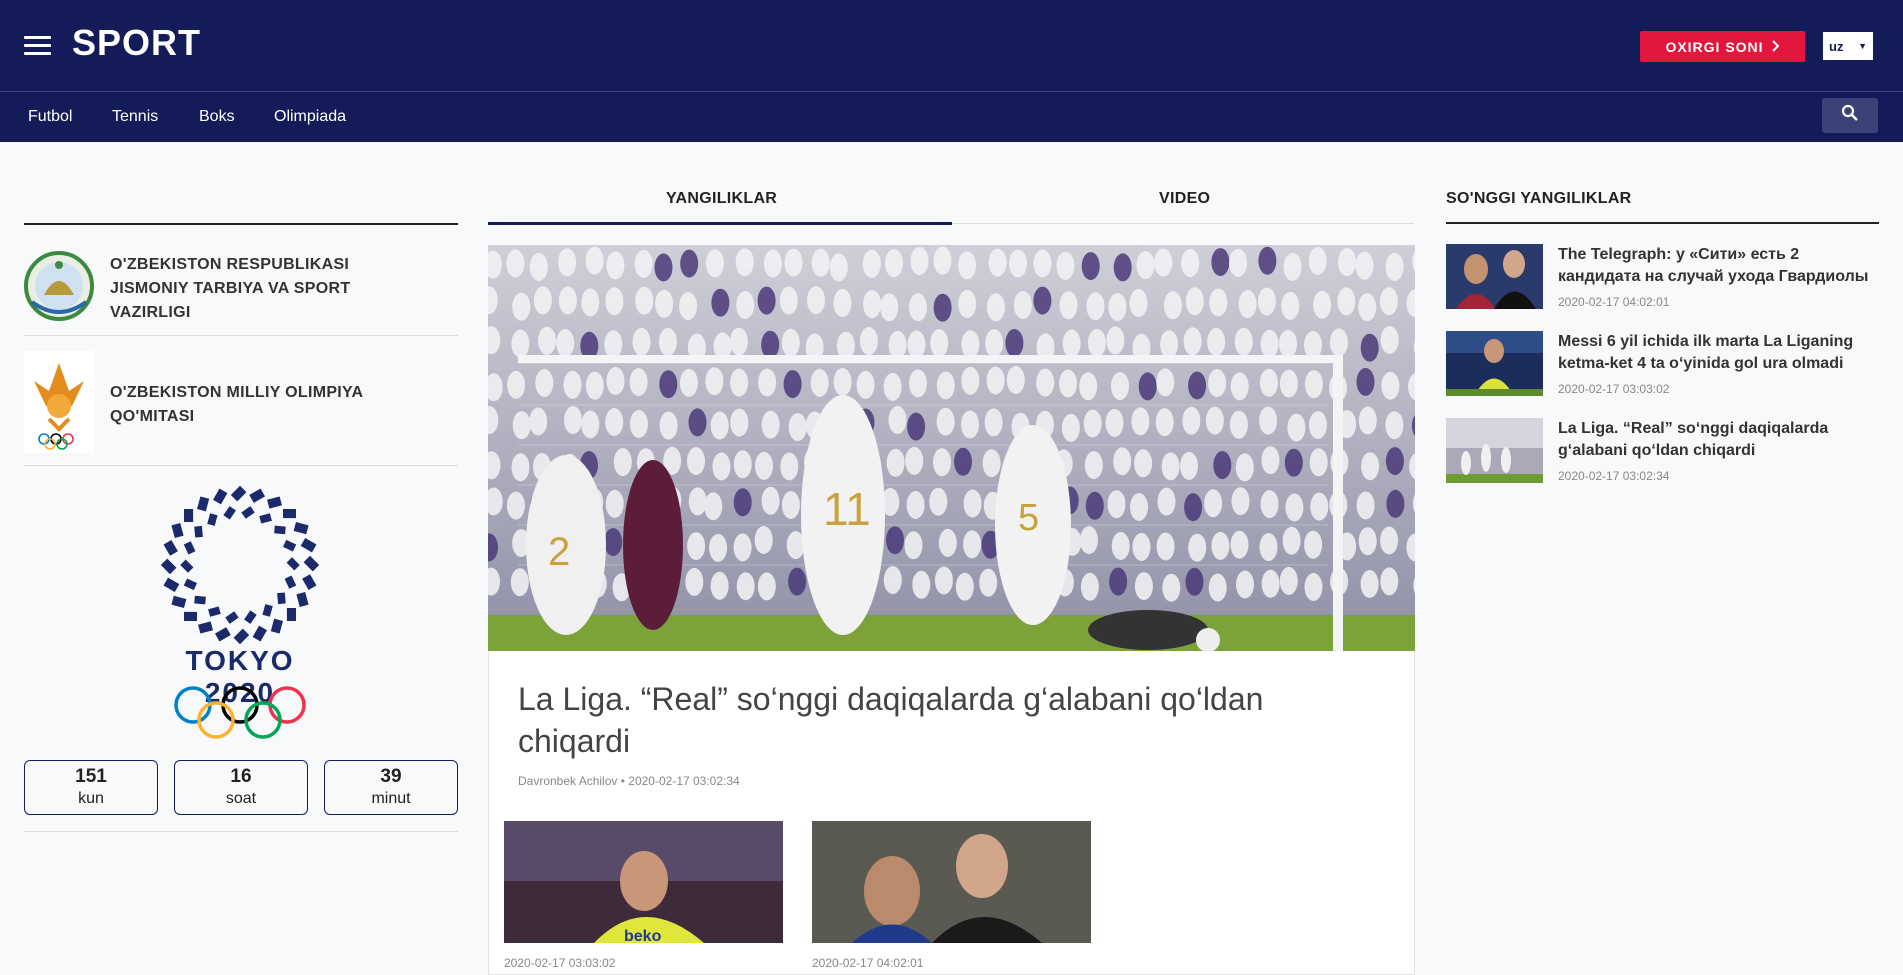 The width and height of the screenshot is (1903, 975). I want to click on article-date: 2020-02-17 03:02:34, so click(684, 781).